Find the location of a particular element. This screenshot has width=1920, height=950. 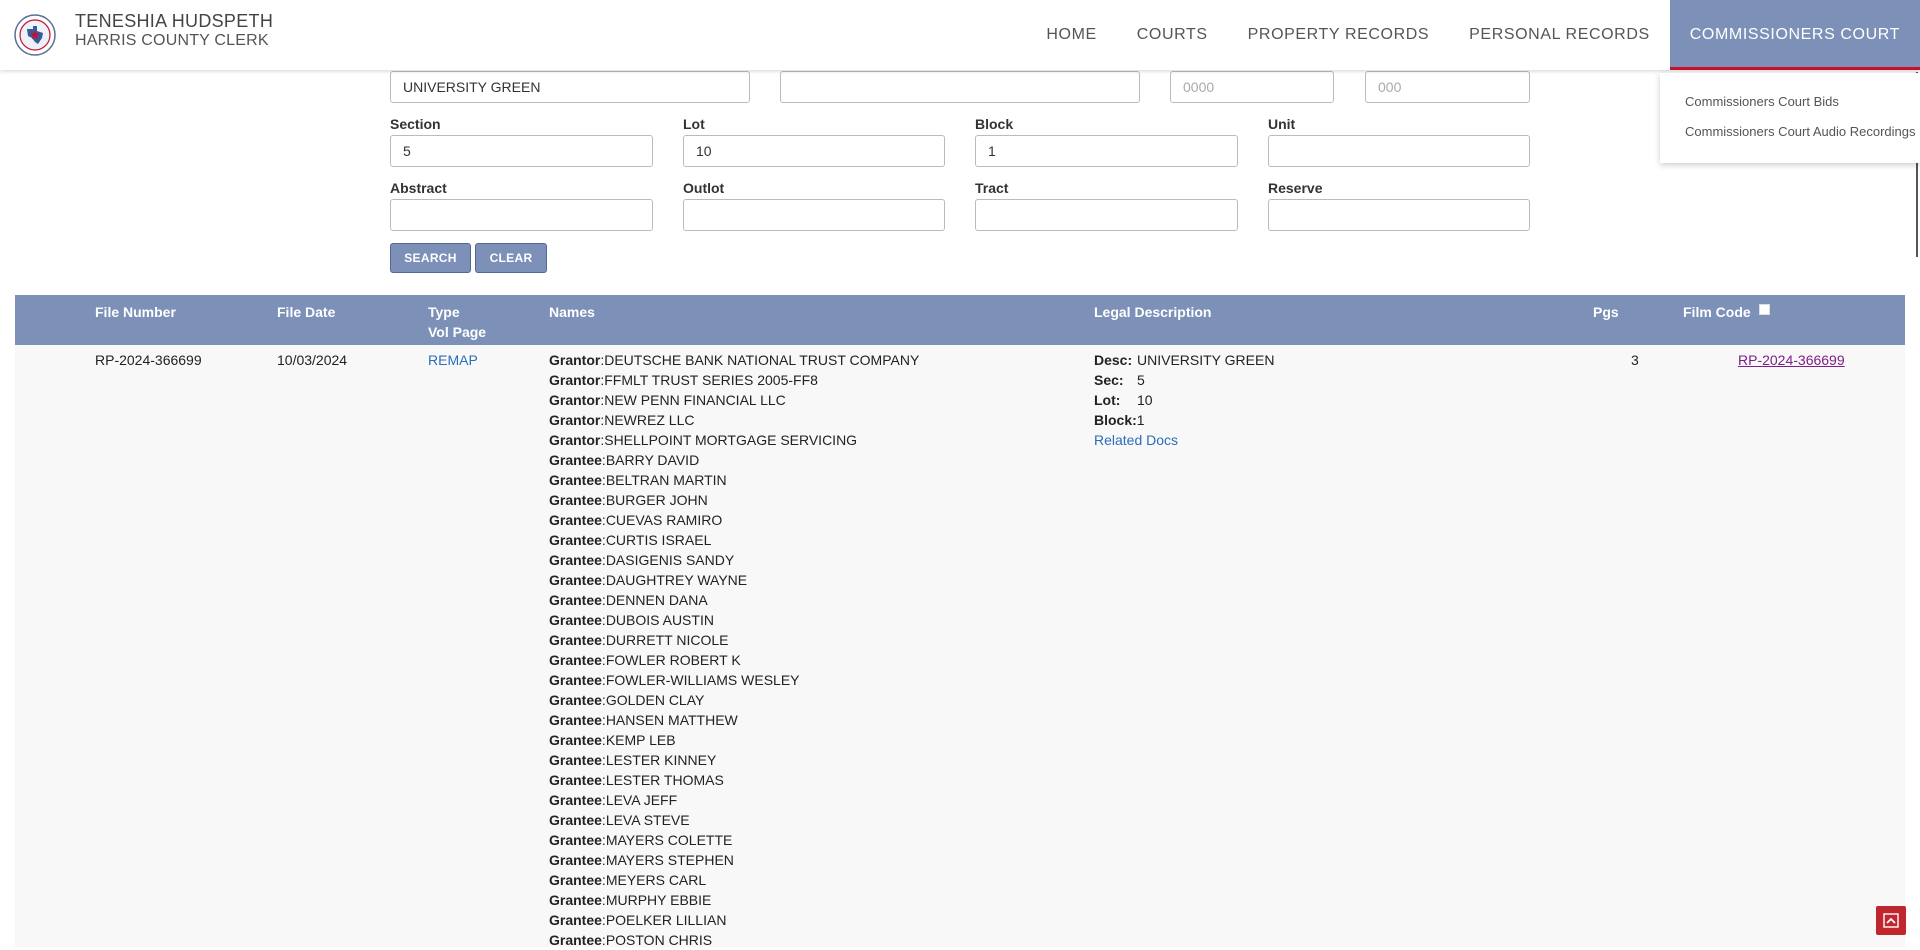

list-item: Grantor:SHELLPOINT MORTGAGE SERVICING is located at coordinates (734, 440).